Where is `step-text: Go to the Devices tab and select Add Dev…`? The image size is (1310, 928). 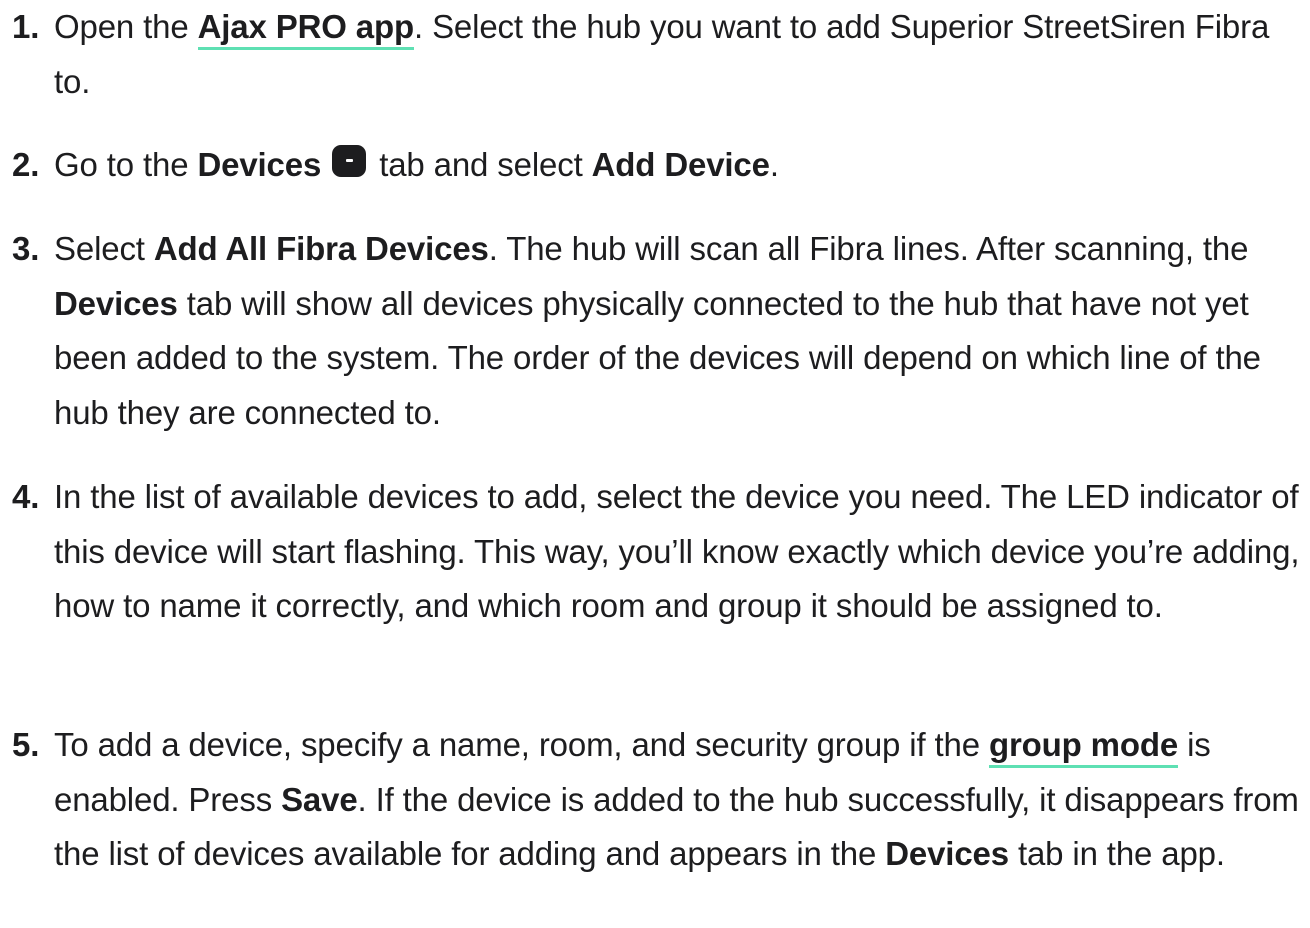 step-text: Go to the Devices tab and select Add Dev… is located at coordinates (681, 165).